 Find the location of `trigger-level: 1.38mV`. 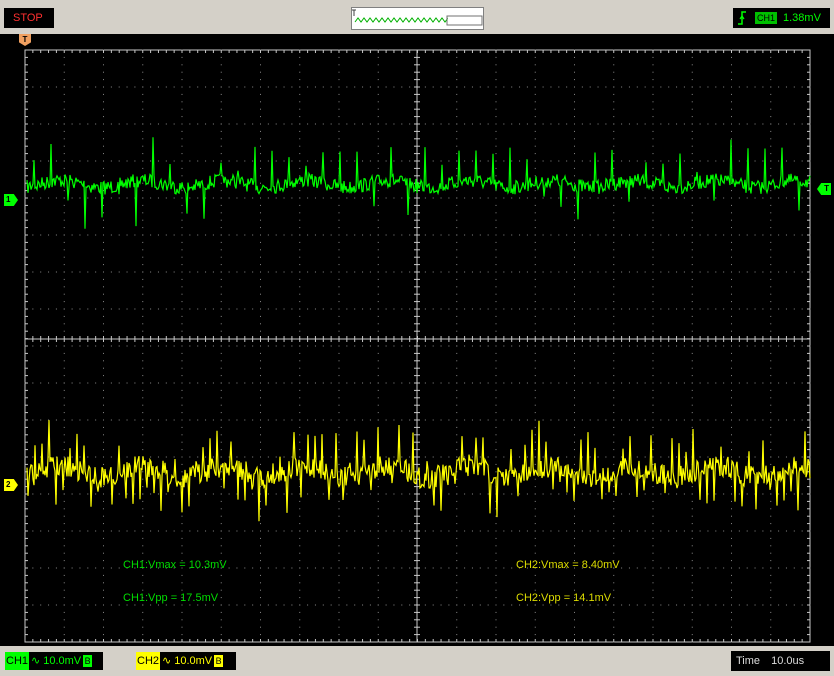

trigger-level: 1.38mV is located at coordinates (802, 18).